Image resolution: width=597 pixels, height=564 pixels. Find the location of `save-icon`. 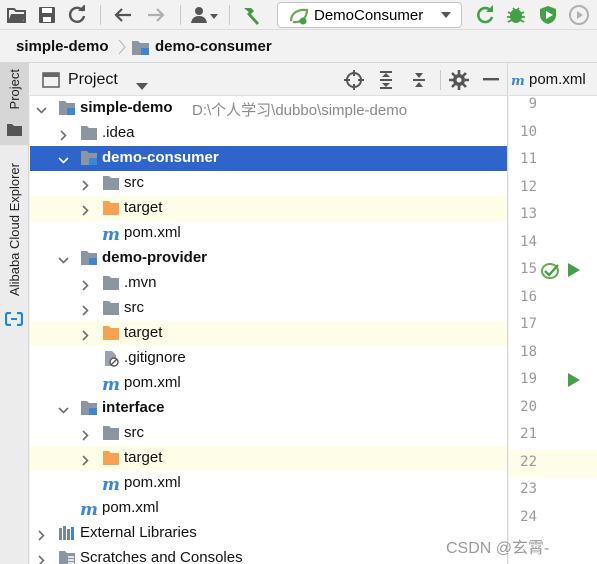

save-icon is located at coordinates (47, 15).